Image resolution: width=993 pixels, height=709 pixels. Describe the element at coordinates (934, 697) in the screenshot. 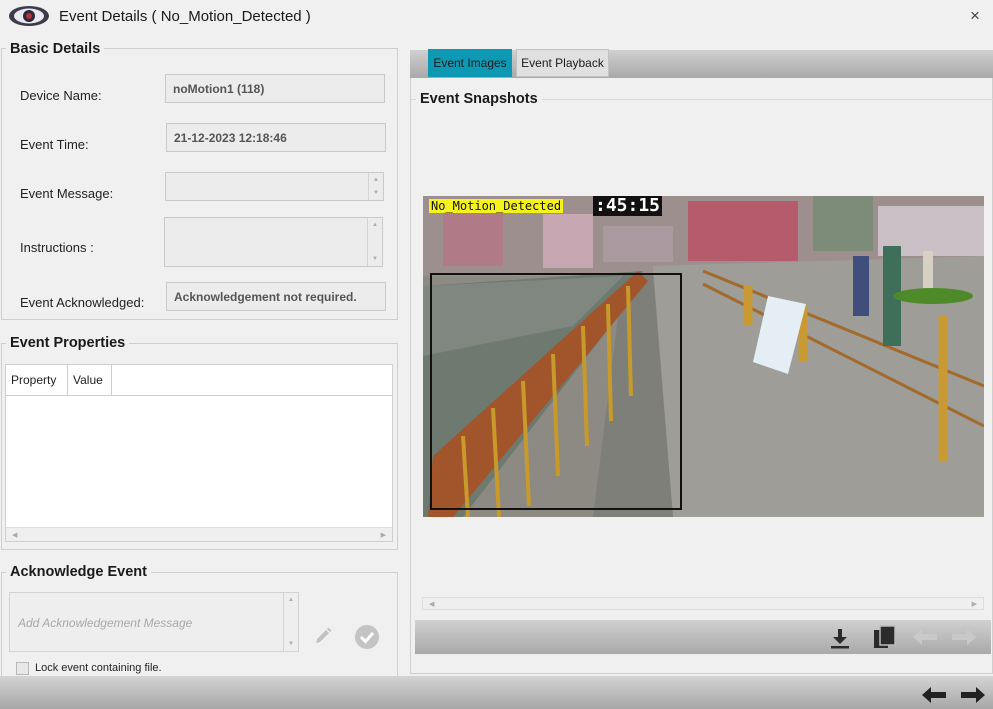

I see `previous-event-icon` at that location.